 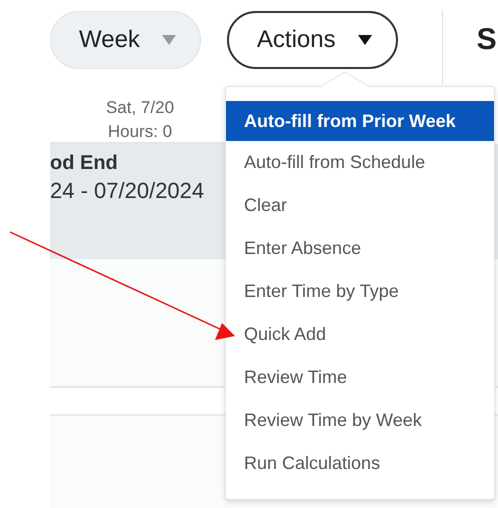 What do you see at coordinates (486, 40) in the screenshot?
I see `page-heading: S` at bounding box center [486, 40].